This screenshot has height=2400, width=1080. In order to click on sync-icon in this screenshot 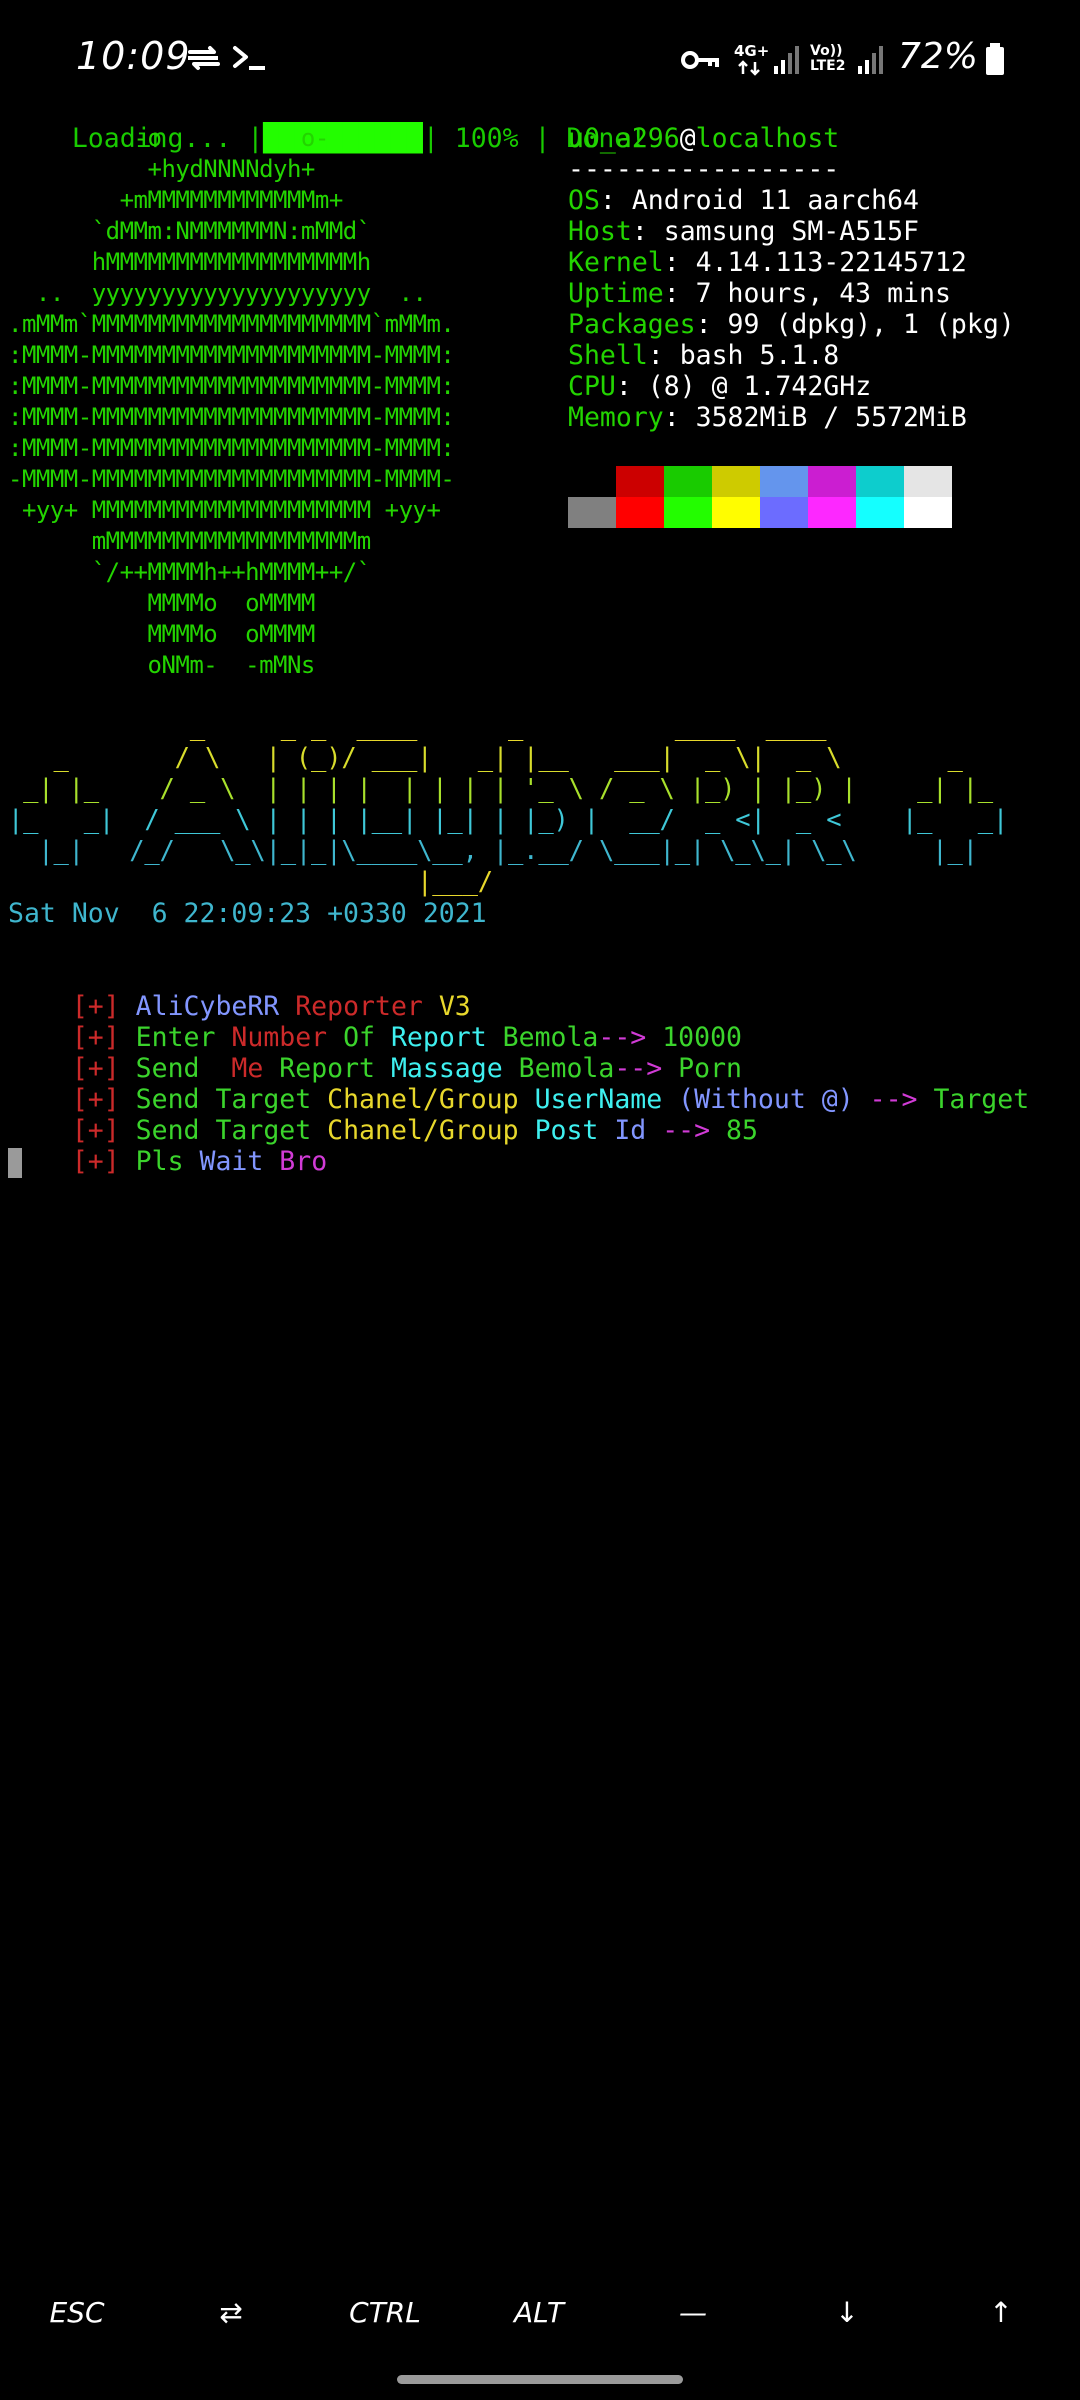, I will do `click(204, 60)`.